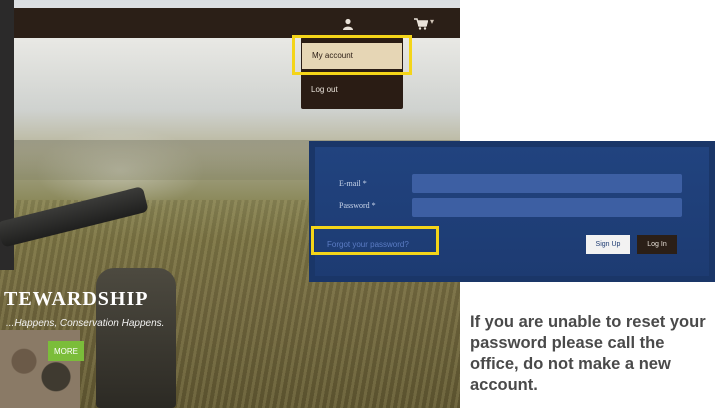  What do you see at coordinates (353, 183) in the screenshot?
I see `email-label: E-mail *` at bounding box center [353, 183].